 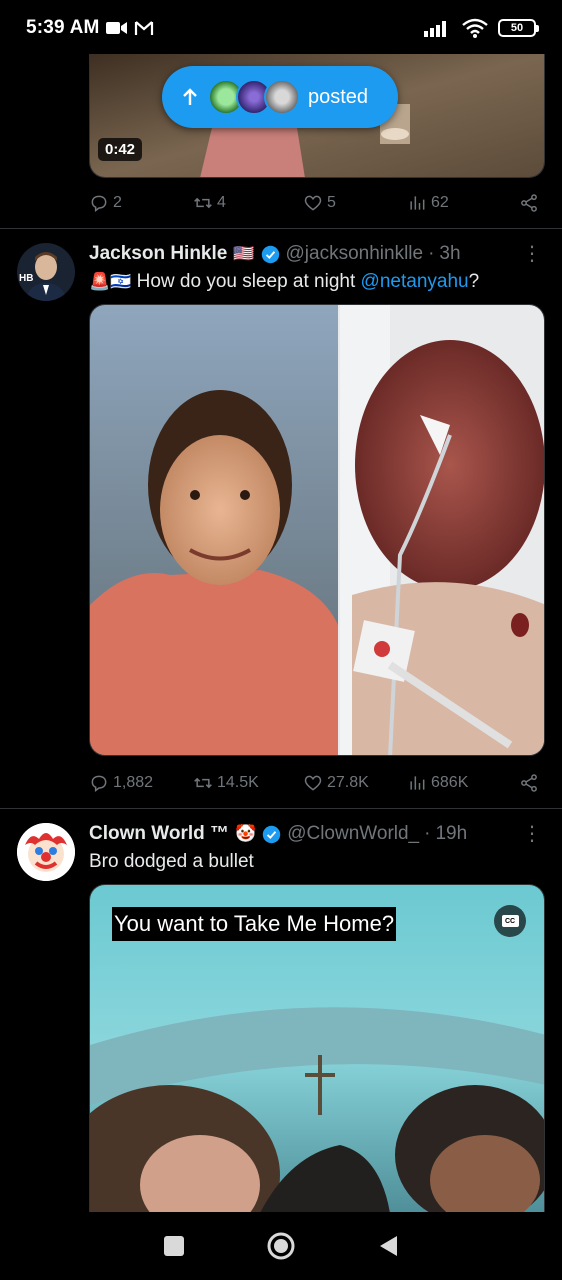 I want to click on tweet3-text: Bro dodged a bullet, so click(x=171, y=861).